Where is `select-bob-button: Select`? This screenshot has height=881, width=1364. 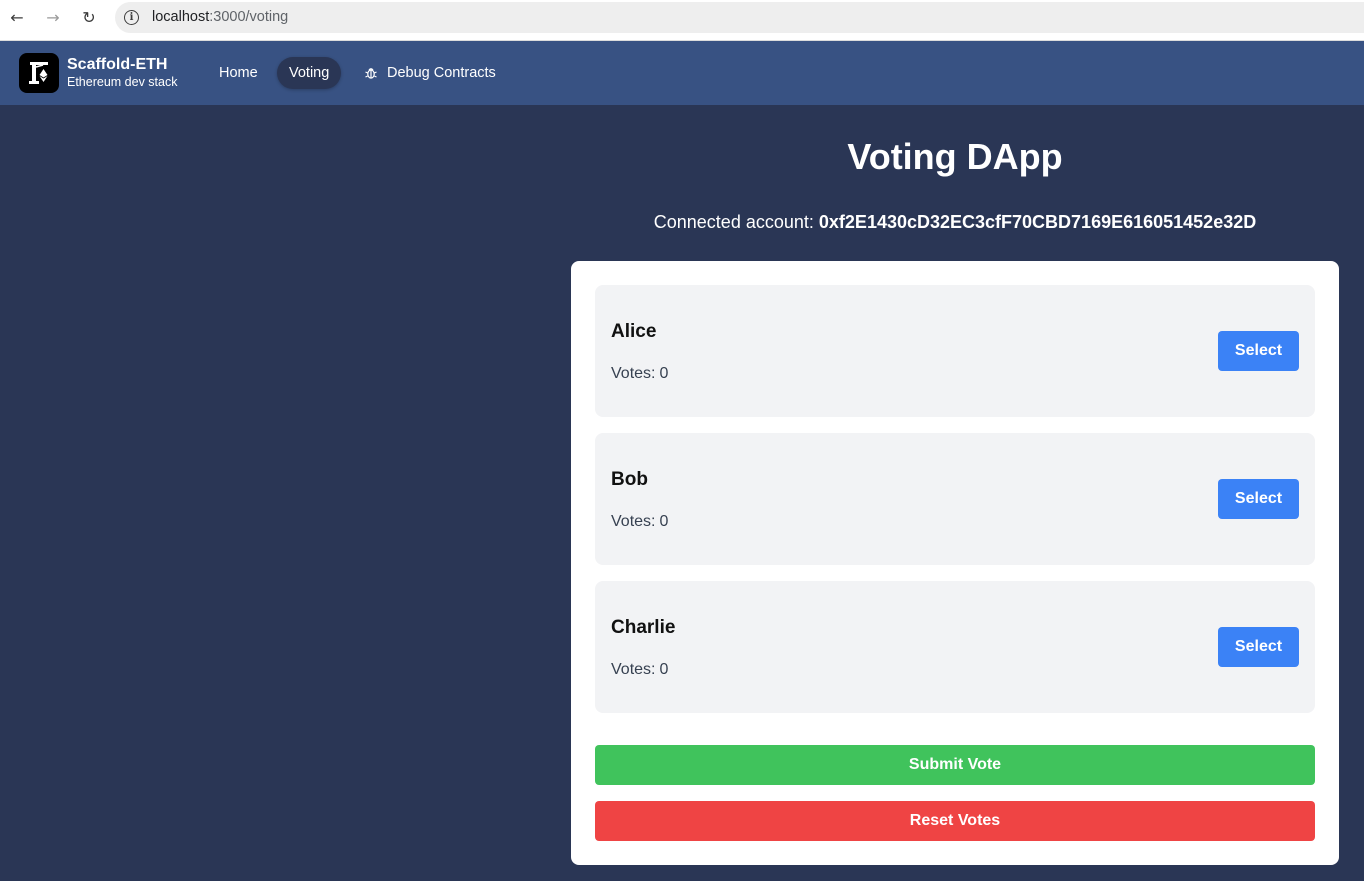
select-bob-button: Select is located at coordinates (1258, 499).